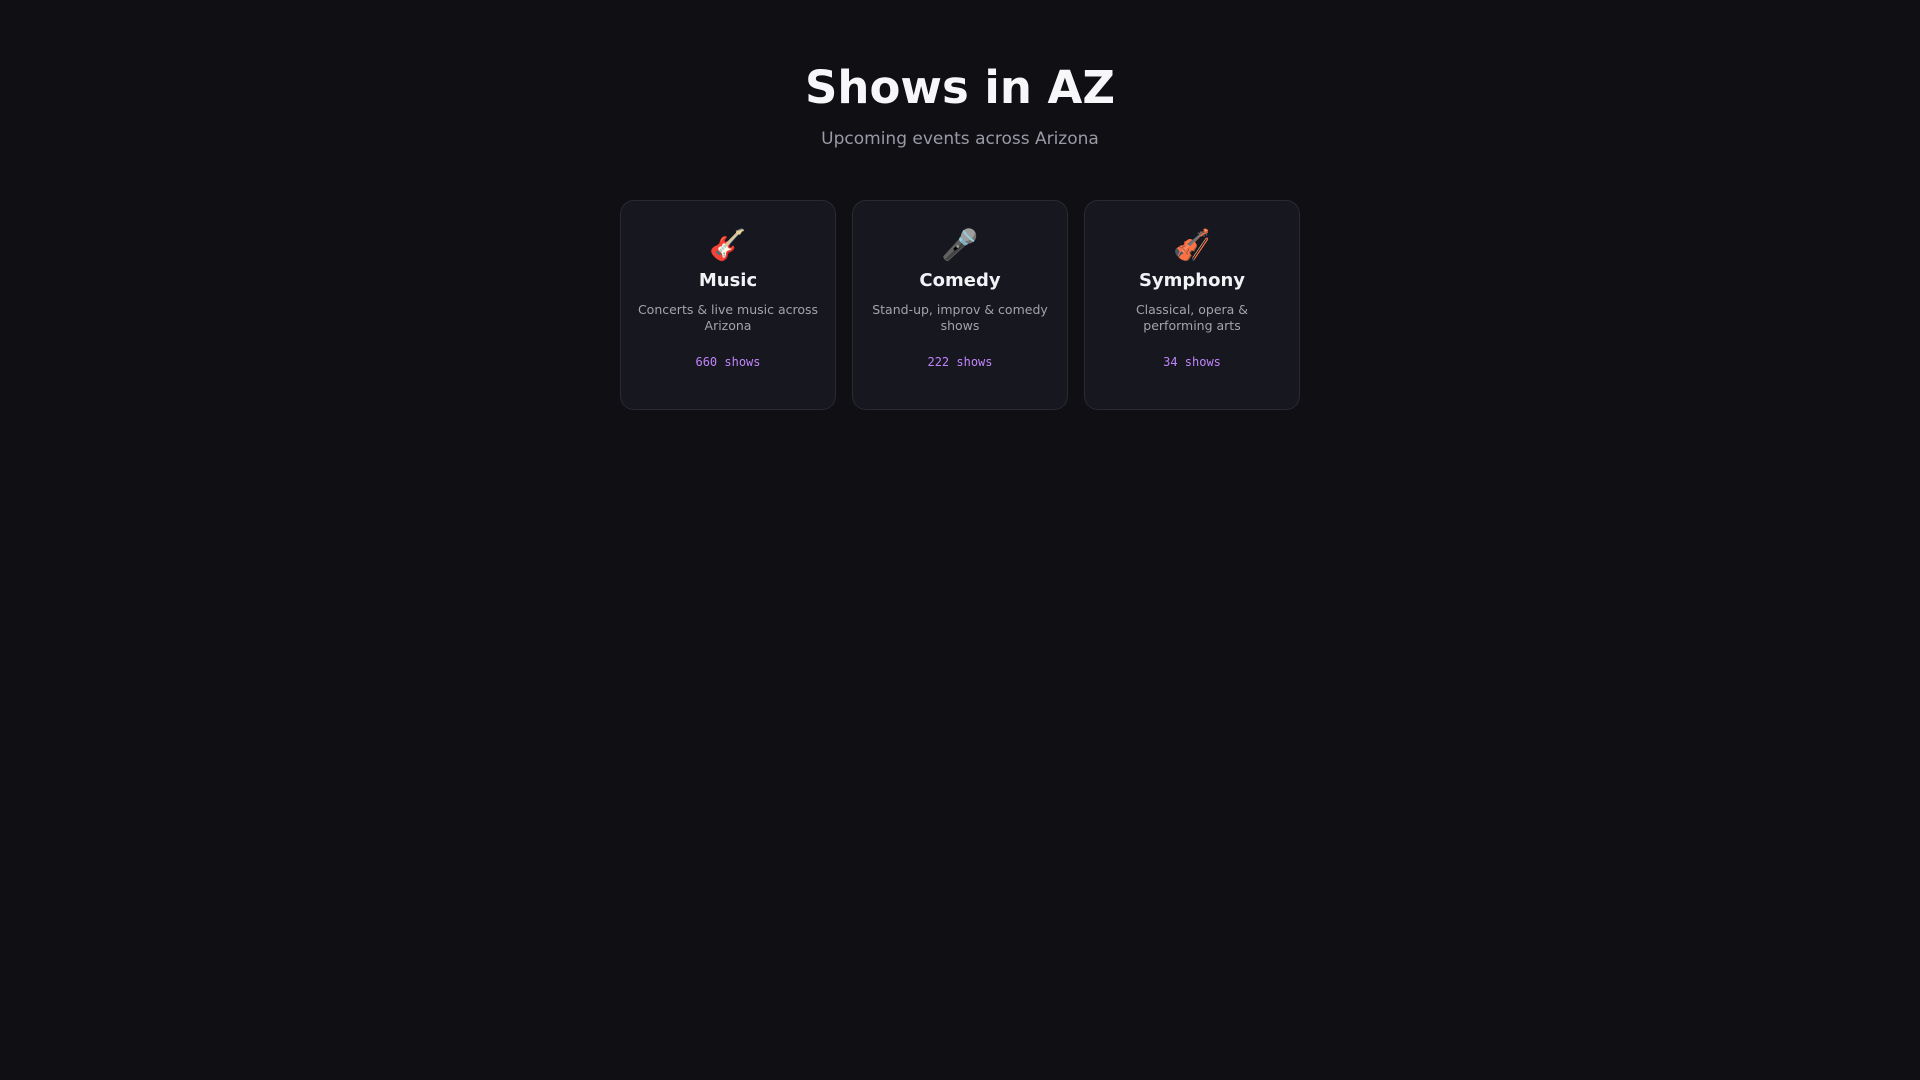 The height and width of the screenshot is (1080, 1920). I want to click on card-description: Concerts & live music across Arizona, so click(728, 317).